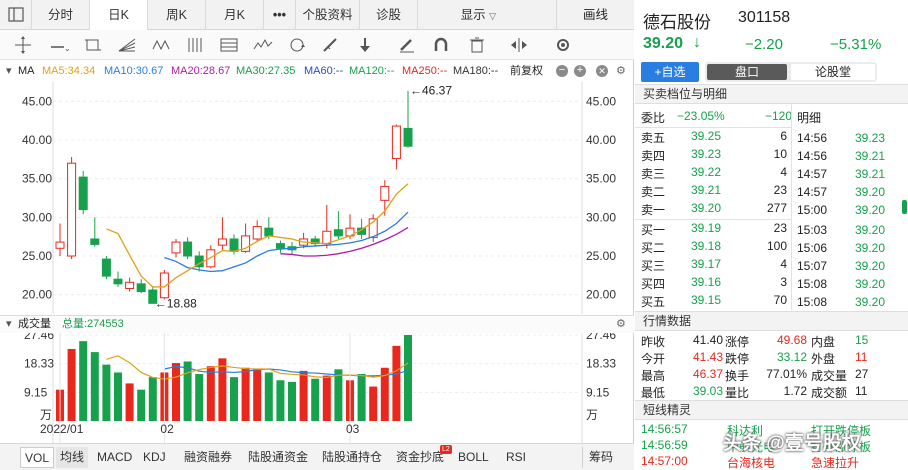 This screenshot has height=470, width=908. I want to click on tab-monthly-k: 月K, so click(235, 15).